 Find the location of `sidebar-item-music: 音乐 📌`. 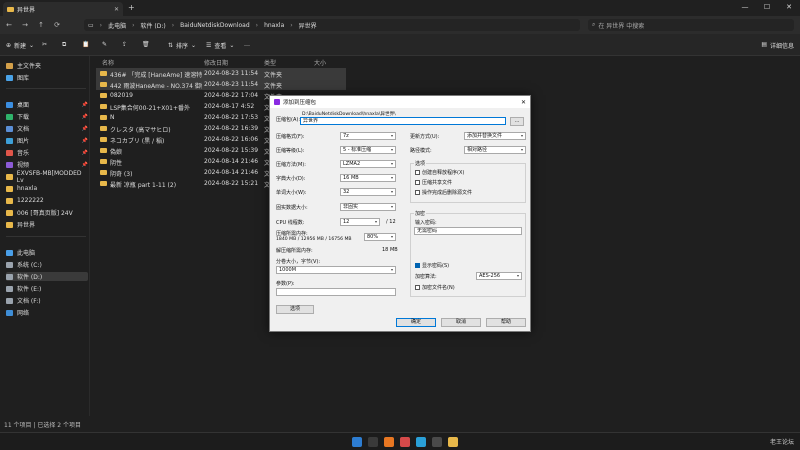

sidebar-item-music: 音乐 📌 is located at coordinates (47, 152).